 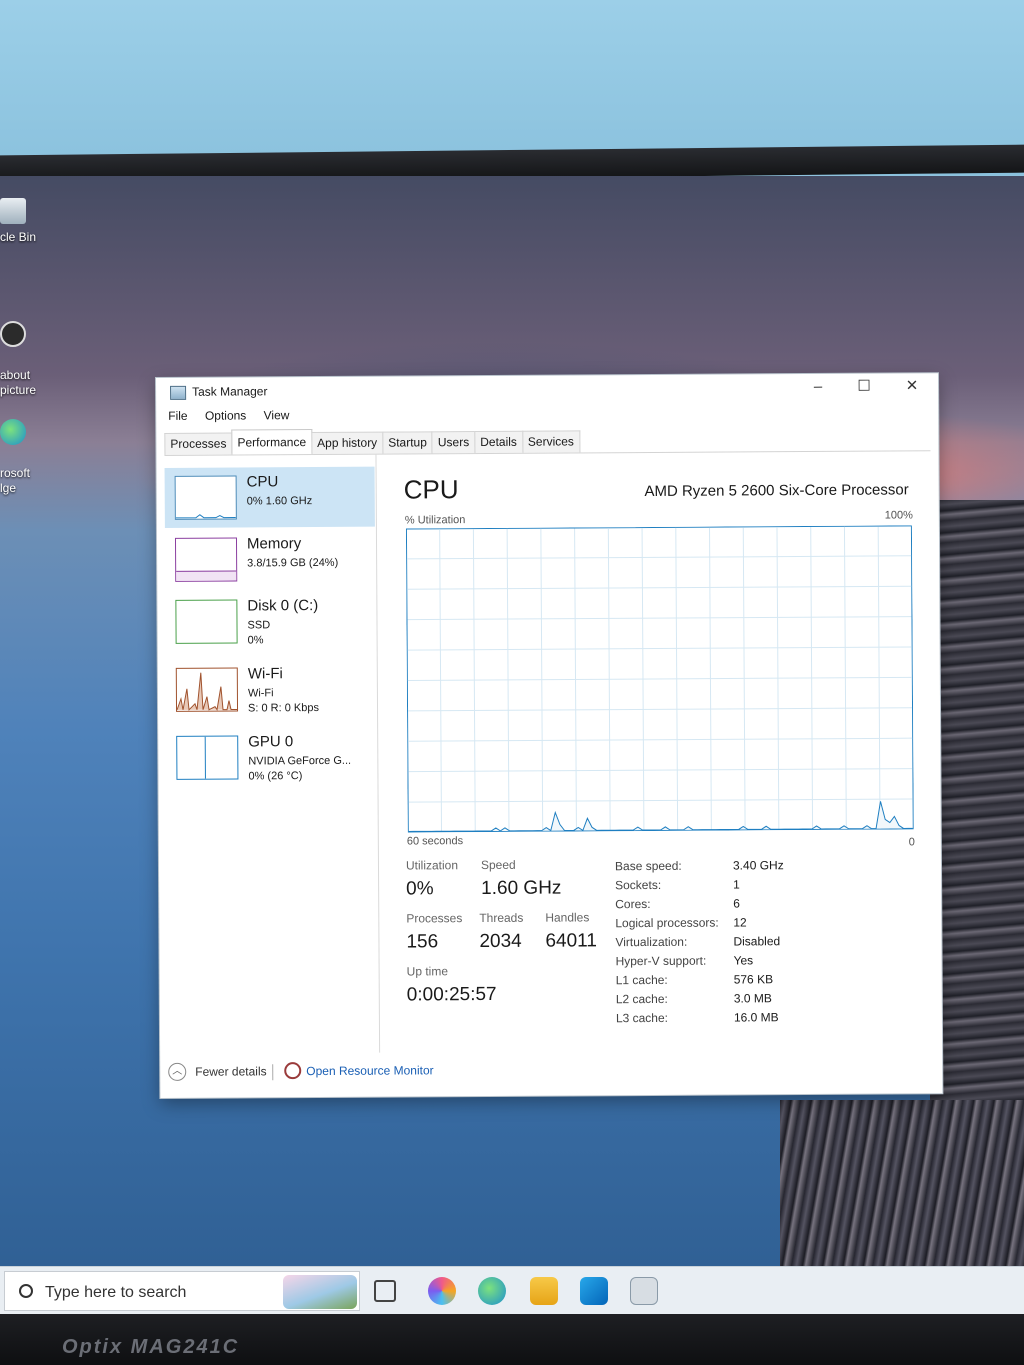 What do you see at coordinates (550, 441) in the screenshot?
I see `tab-services: Services` at bounding box center [550, 441].